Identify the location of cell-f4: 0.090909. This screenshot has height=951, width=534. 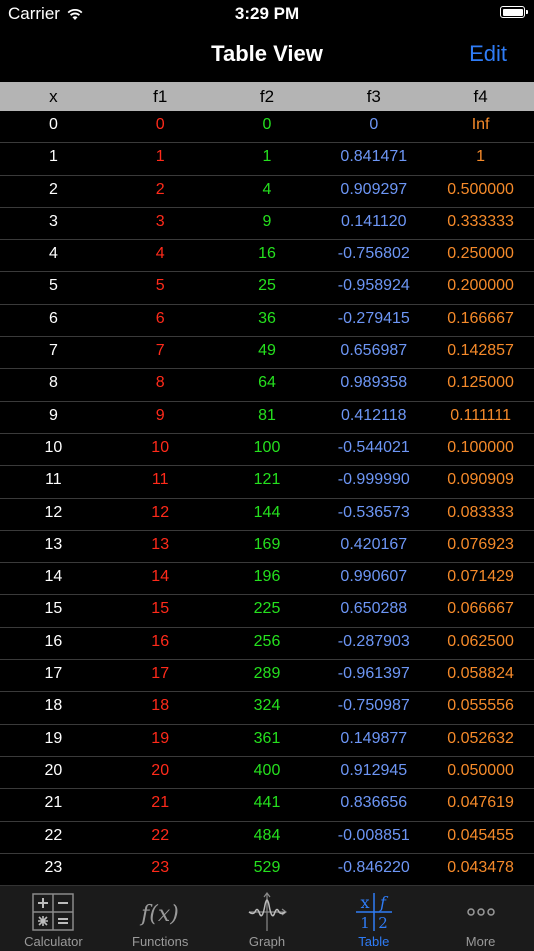
(480, 480).